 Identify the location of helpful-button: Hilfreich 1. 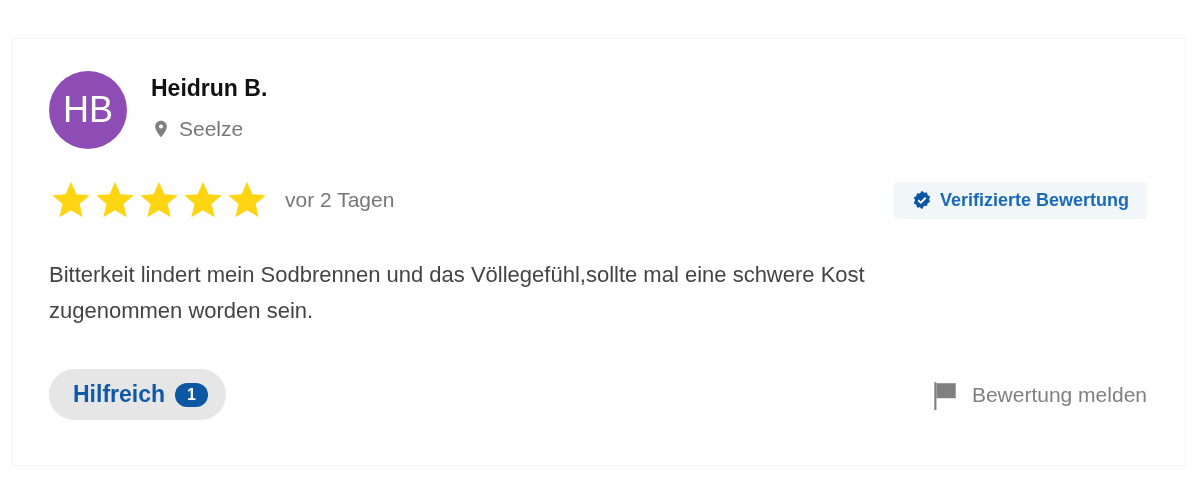
(137, 394).